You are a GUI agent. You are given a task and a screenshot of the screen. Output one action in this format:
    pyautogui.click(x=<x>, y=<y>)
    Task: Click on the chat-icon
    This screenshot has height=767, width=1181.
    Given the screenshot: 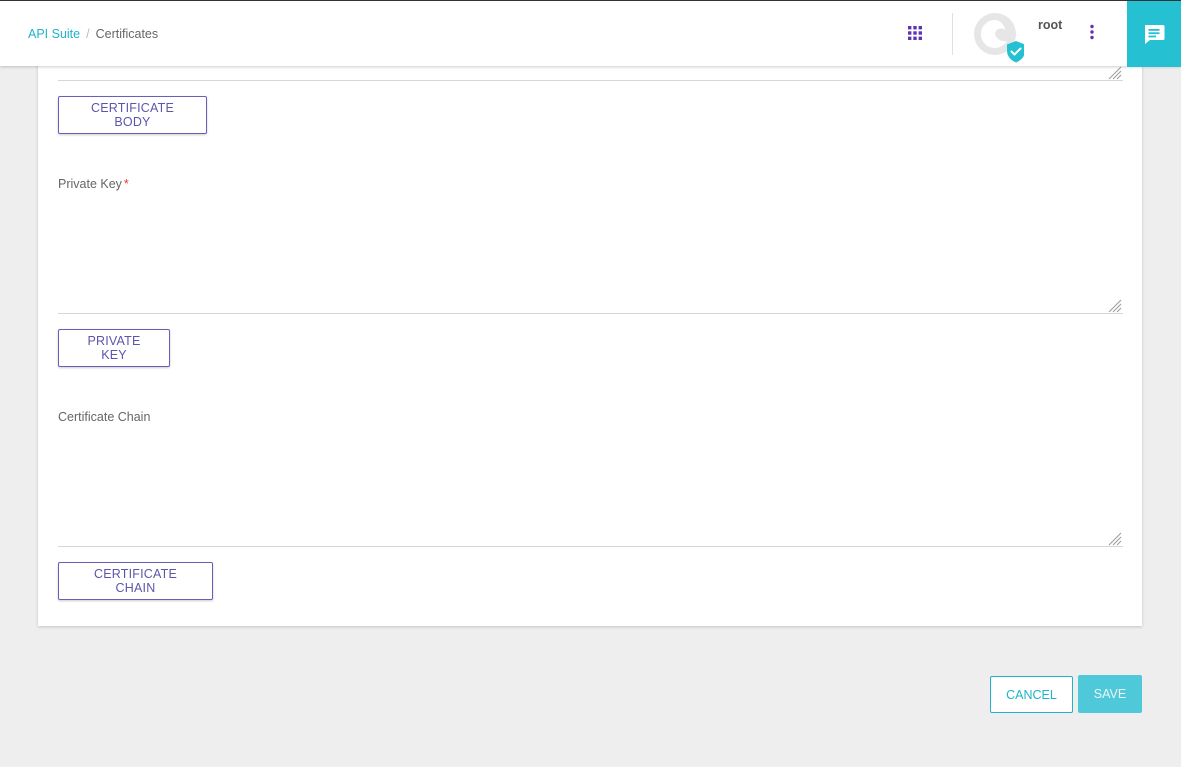 What is the action you would take?
    pyautogui.click(x=1155, y=34)
    